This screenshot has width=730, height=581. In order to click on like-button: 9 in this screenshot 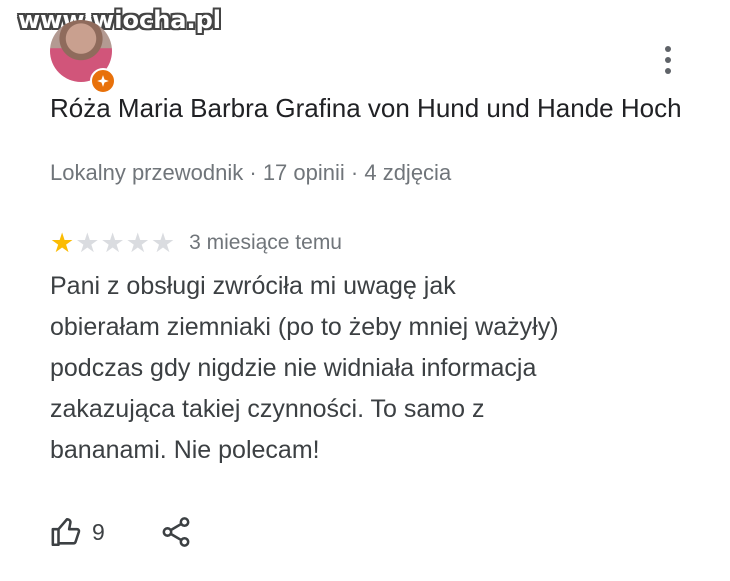, I will do `click(77, 532)`.